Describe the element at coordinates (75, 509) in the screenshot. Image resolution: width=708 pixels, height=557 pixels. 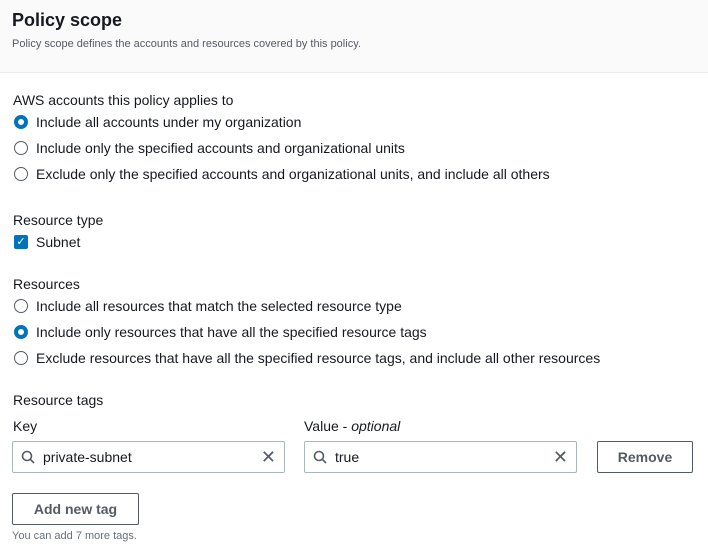
I see `add-new-tag-button: Add new tag` at that location.